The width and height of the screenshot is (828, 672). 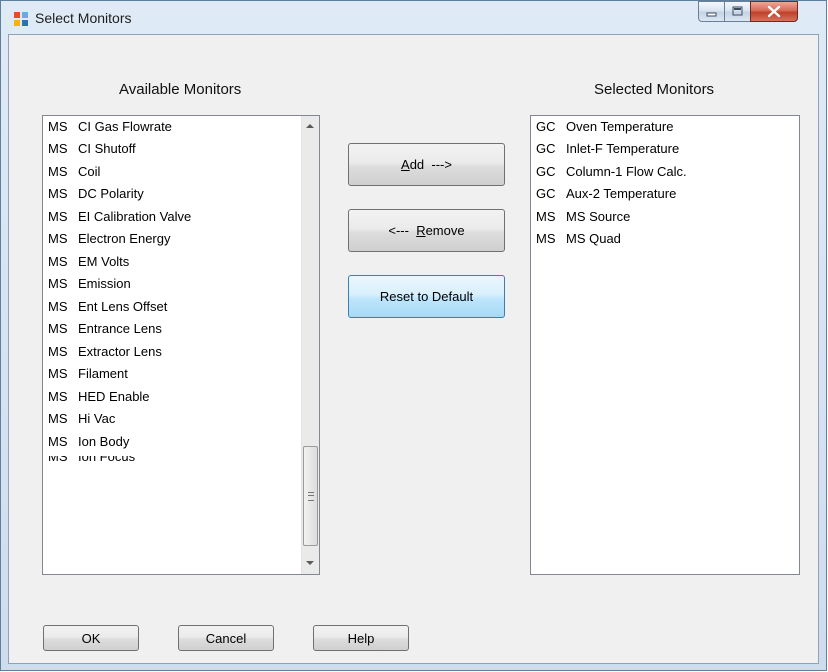 I want to click on list-item: MS Filament, so click(x=88, y=374).